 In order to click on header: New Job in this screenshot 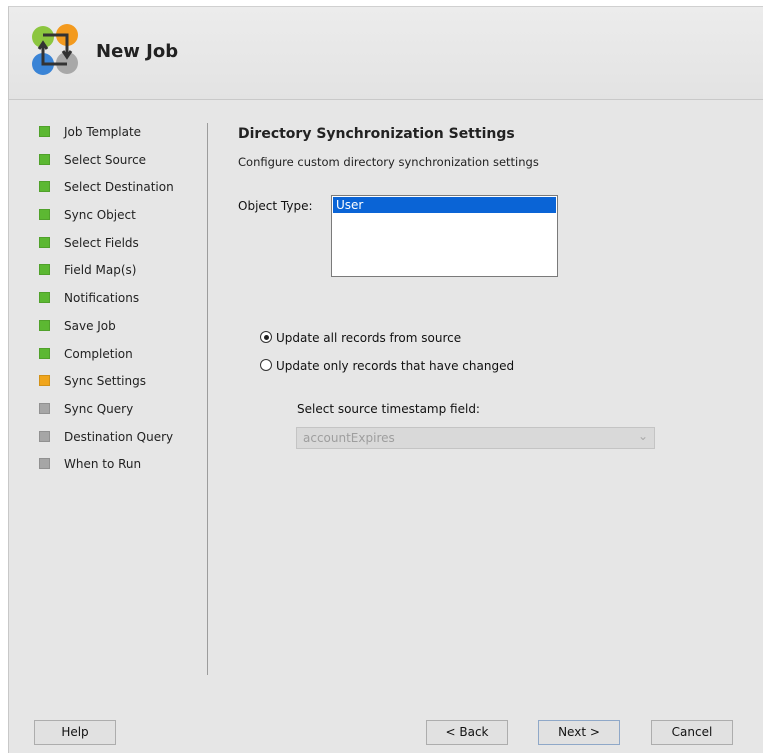, I will do `click(386, 53)`.